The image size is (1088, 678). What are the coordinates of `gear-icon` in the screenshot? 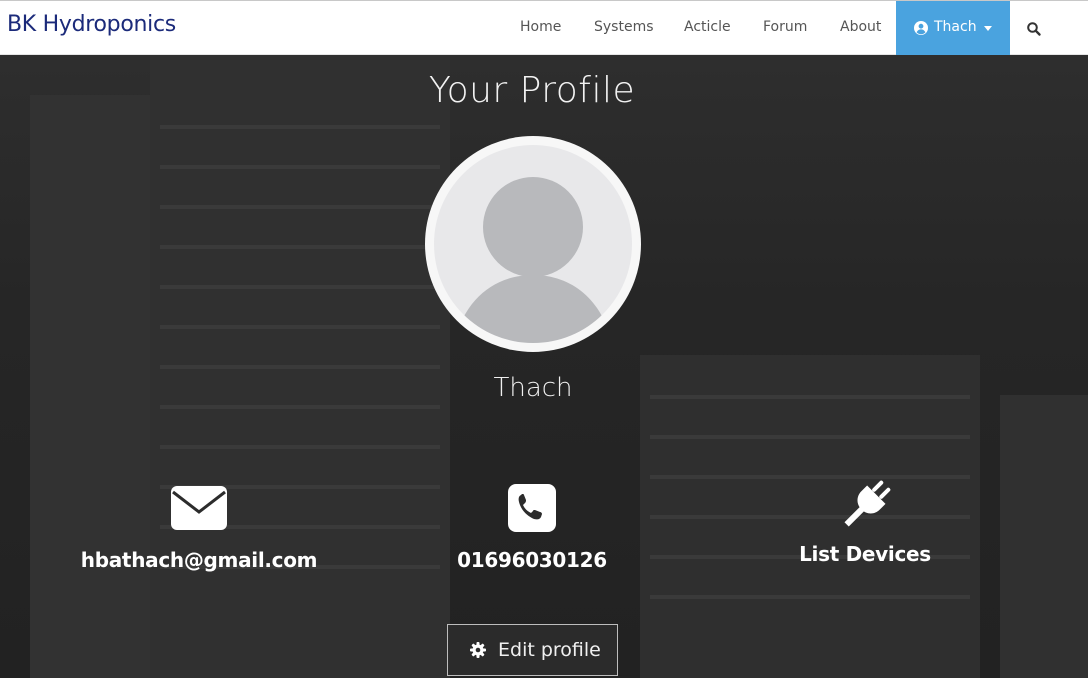 It's located at (478, 650).